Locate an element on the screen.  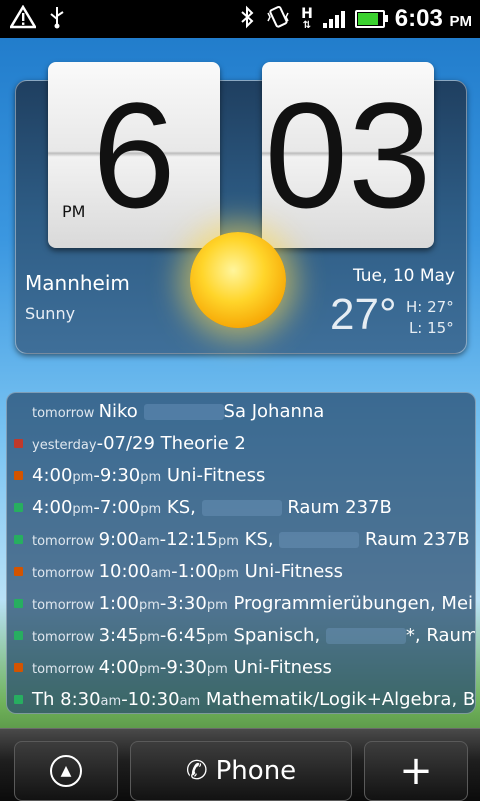
agenda-event: tomorrow 4:00pm-9:30pm Uni-Fitness is located at coordinates (241, 667).